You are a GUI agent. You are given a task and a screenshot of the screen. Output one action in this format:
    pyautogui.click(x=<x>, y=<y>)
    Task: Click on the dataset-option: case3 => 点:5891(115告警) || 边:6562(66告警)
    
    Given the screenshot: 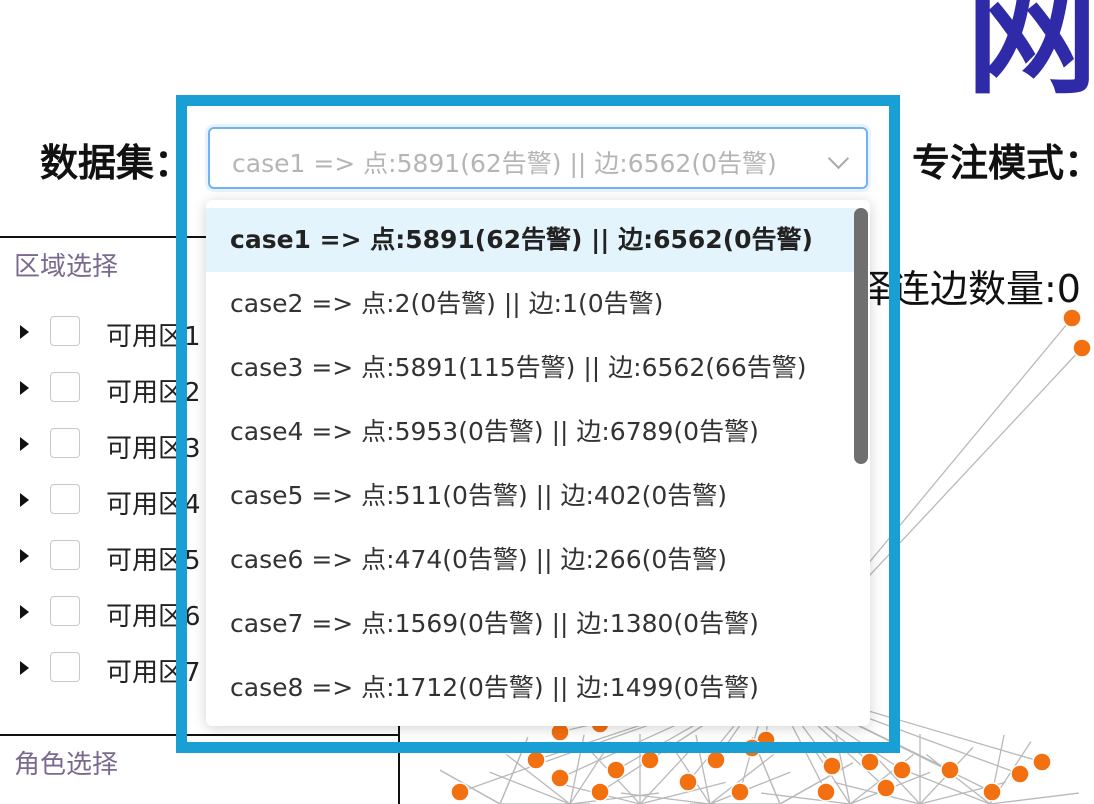 What is the action you would take?
    pyautogui.click(x=533, y=368)
    